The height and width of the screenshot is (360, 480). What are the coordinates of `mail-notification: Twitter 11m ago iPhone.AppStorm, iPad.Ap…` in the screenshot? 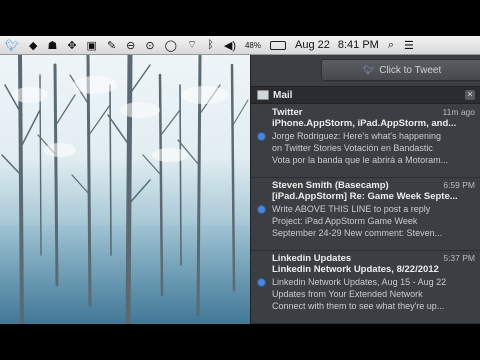 It's located at (365, 141).